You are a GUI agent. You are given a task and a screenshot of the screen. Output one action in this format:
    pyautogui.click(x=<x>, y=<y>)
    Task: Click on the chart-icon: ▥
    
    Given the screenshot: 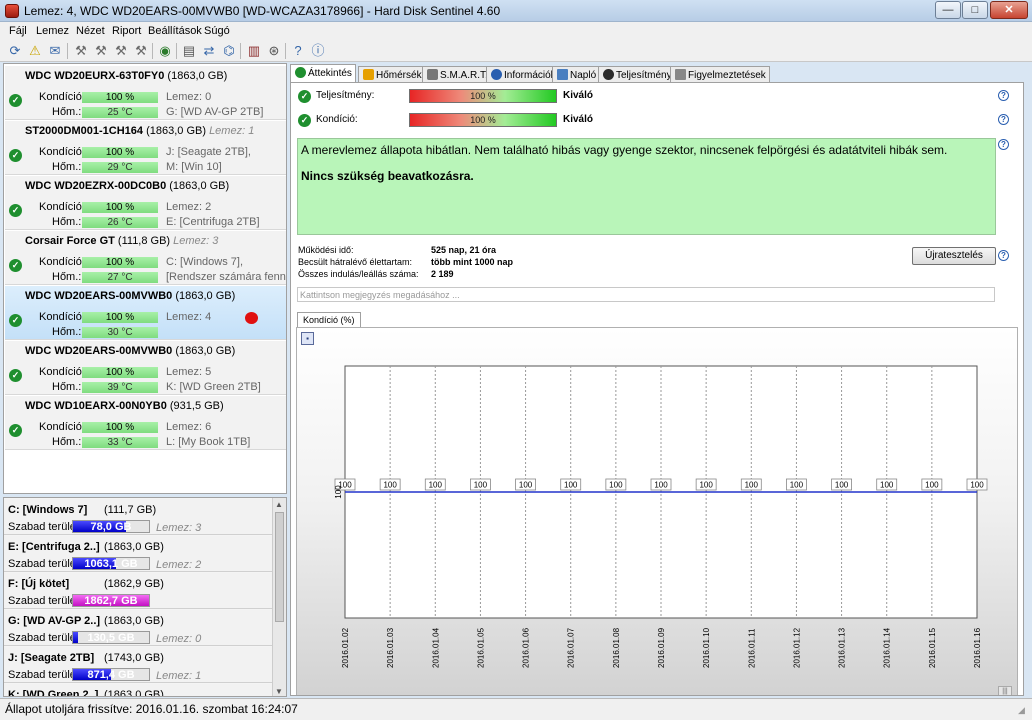 What is the action you would take?
    pyautogui.click(x=254, y=51)
    